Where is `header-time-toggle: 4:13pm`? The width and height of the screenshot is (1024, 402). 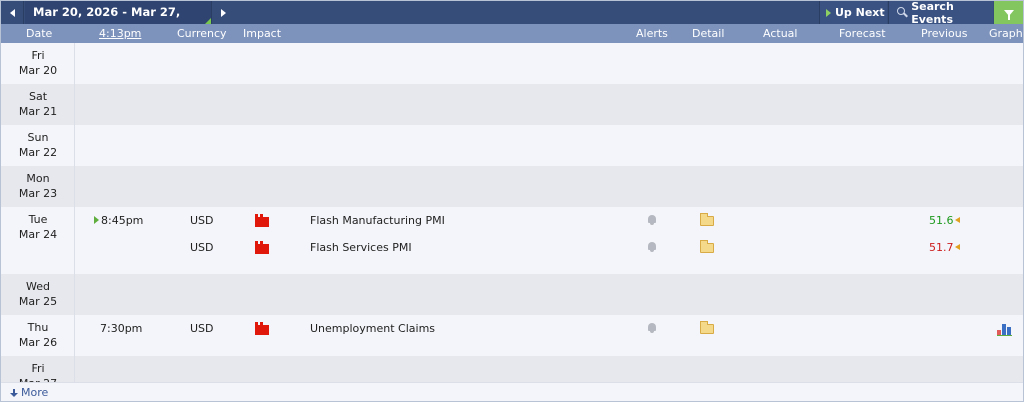
header-time-toggle: 4:13pm is located at coordinates (120, 33).